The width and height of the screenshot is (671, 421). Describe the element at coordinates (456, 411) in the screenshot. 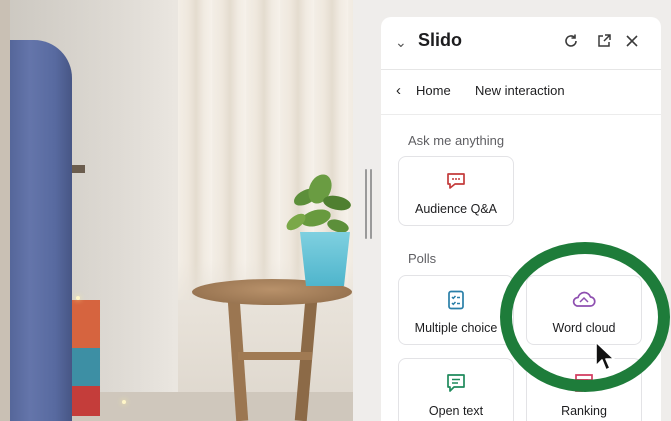

I see `card-label: Open text` at that location.